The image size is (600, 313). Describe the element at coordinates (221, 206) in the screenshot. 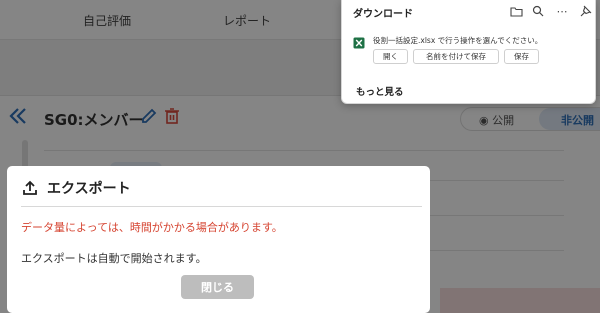

I see `dialog-divider` at that location.